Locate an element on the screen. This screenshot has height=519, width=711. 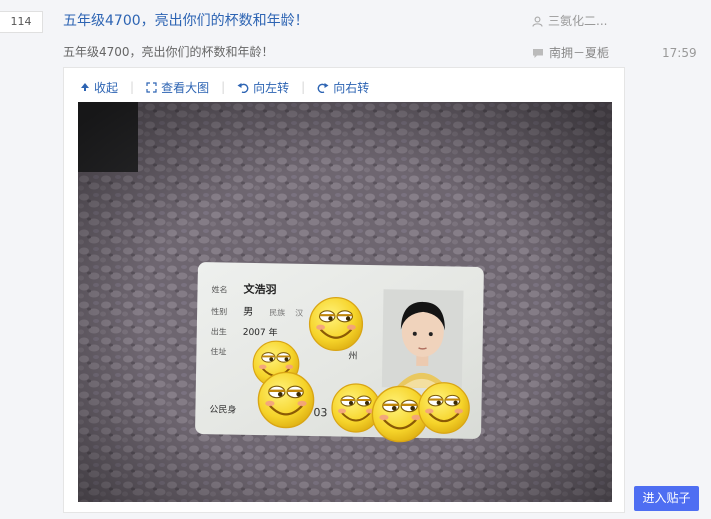
card-birth-label: 出生 is located at coordinates (219, 331).